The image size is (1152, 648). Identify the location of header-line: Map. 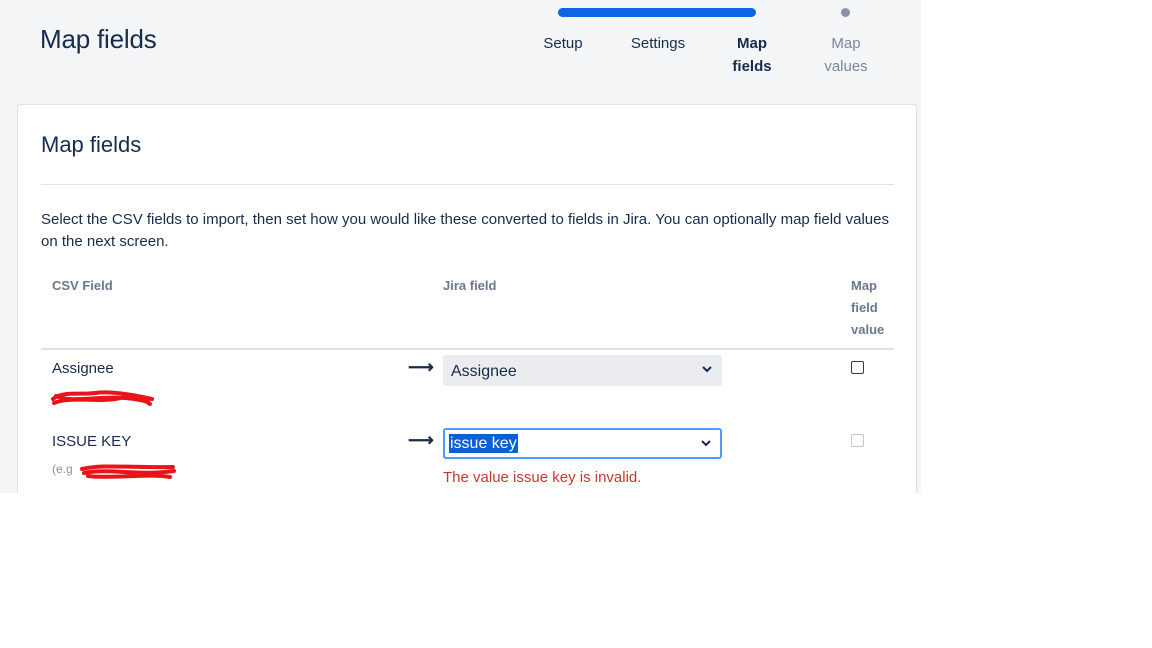
(864, 285).